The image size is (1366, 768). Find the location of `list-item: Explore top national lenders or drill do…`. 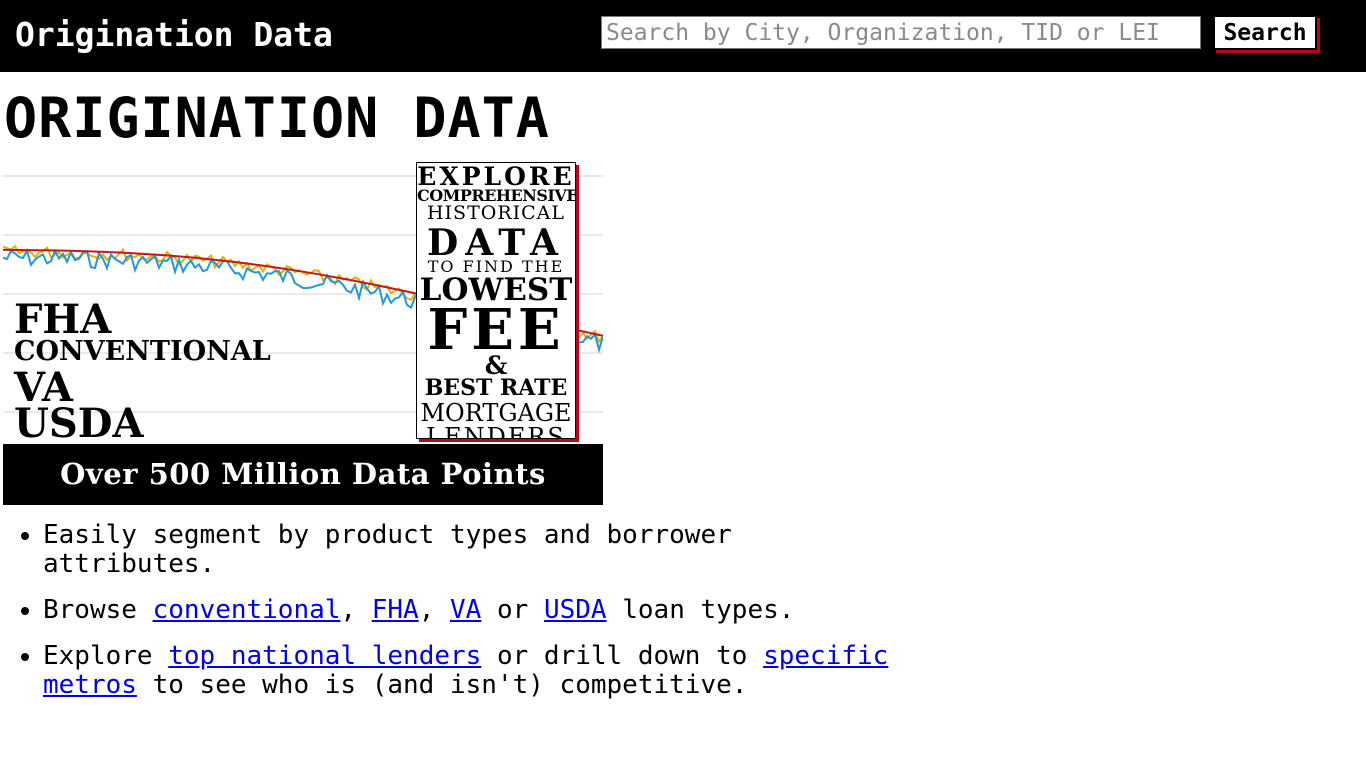

list-item: Explore top national lenders or drill do… is located at coordinates (473, 671).